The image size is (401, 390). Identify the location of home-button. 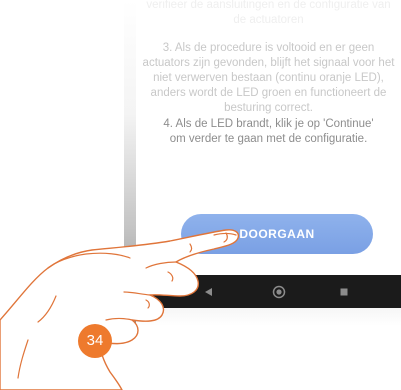
(279, 291).